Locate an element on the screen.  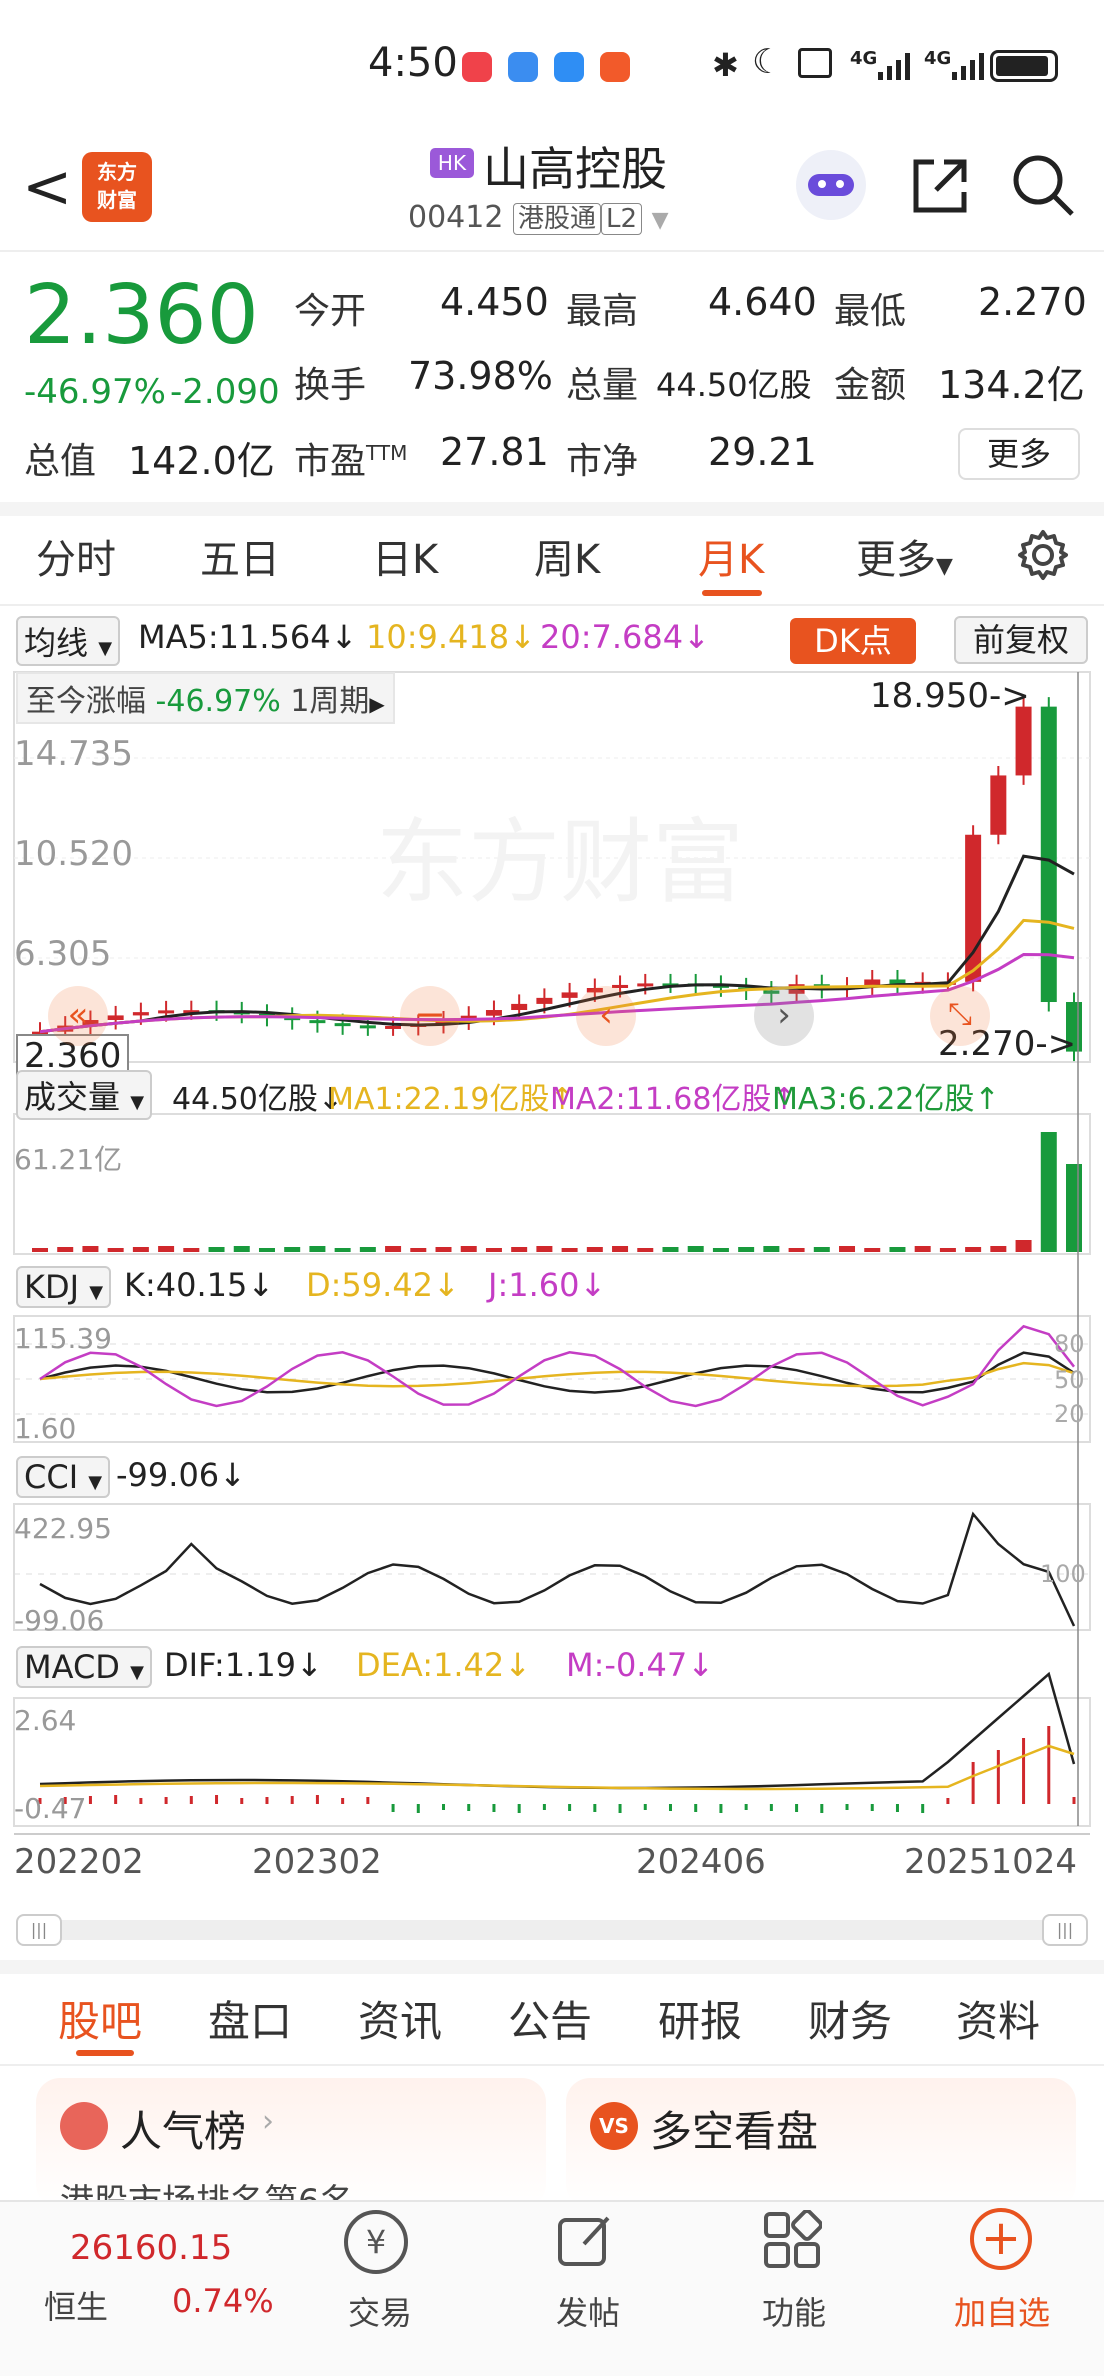
pe-label-text: 市盈 is located at coordinates (330, 461).